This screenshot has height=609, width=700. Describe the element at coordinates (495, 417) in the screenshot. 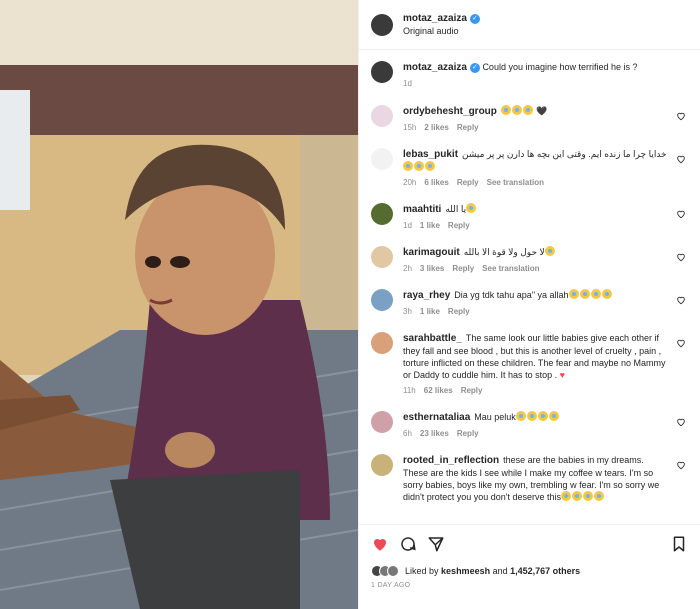

I see `comment-text: Mau peluk` at that location.